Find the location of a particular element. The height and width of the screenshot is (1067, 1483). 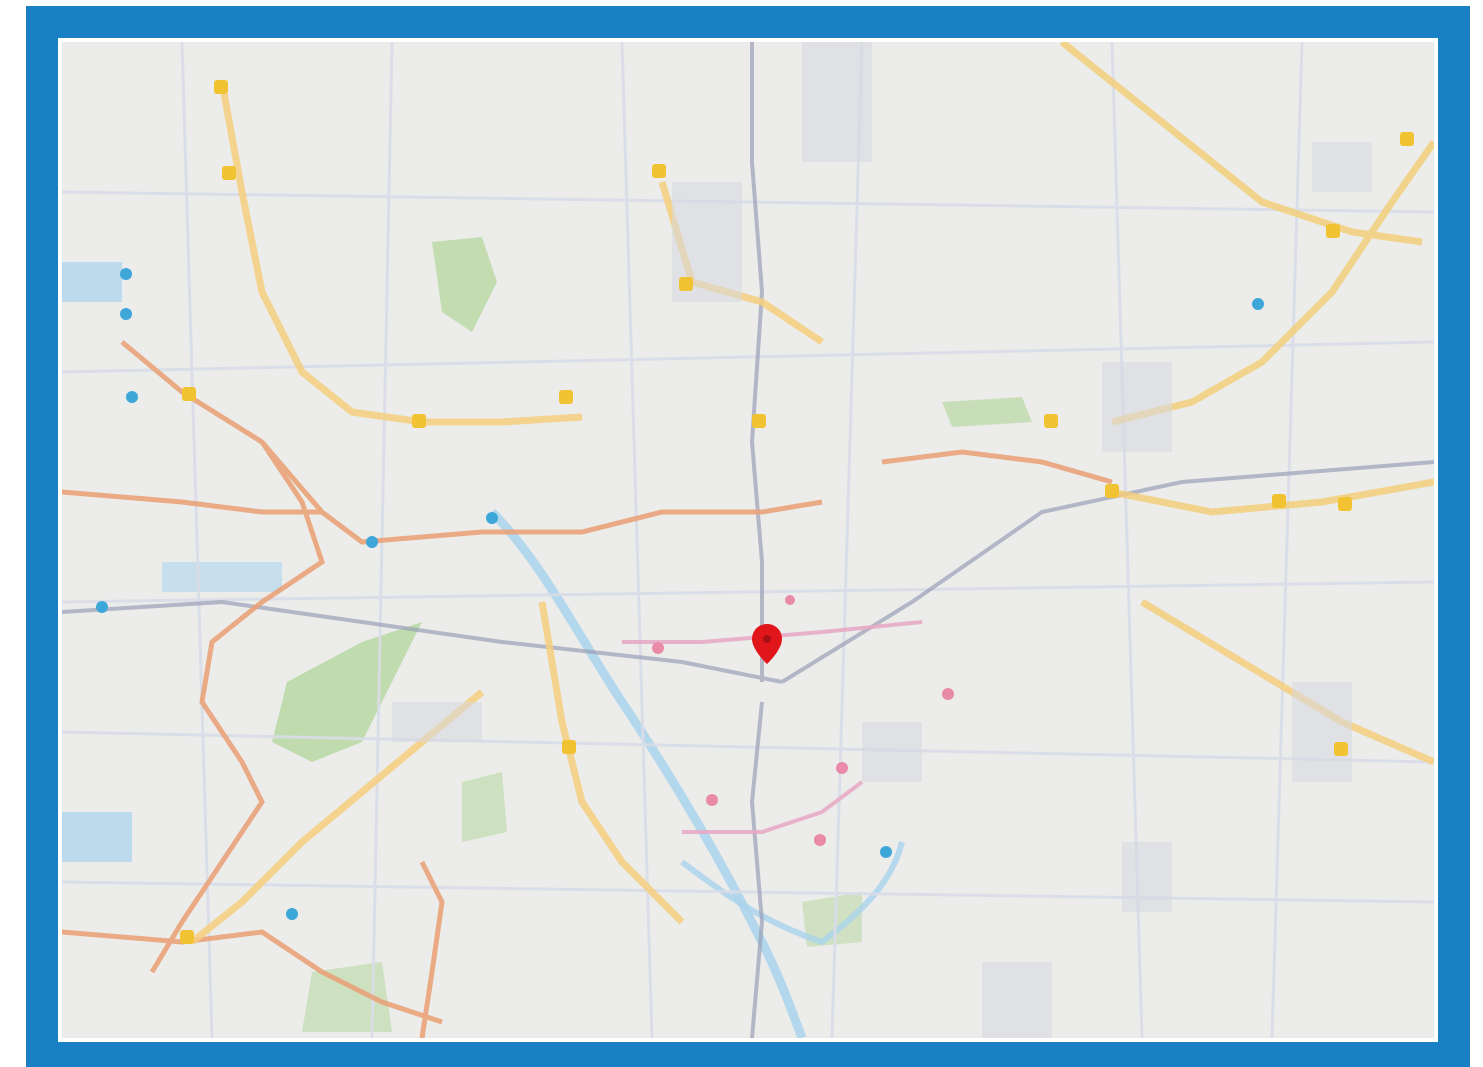

location-pin-dot is located at coordinates (767, 639).